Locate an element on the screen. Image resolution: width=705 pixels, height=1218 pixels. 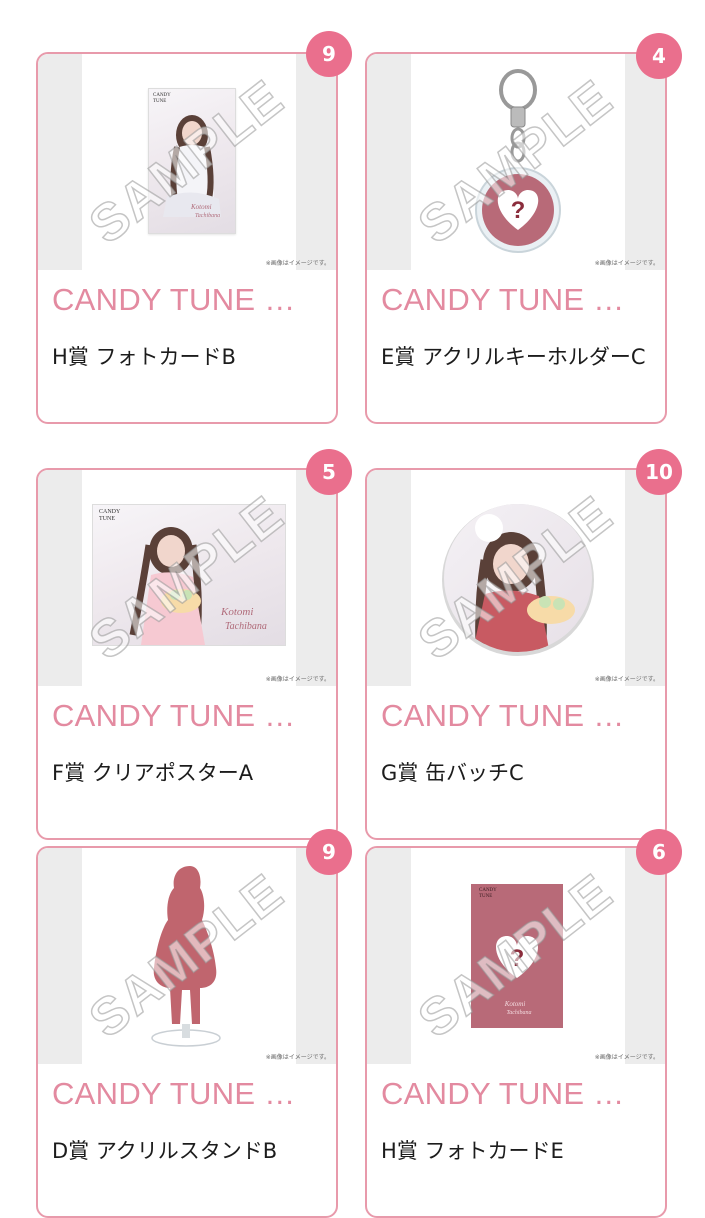
acrylic-stand-image is located at coordinates (186, 956).